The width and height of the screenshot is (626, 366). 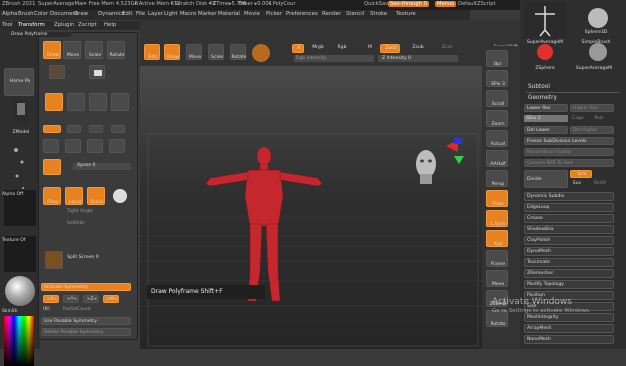 What do you see at coordinates (264, 224) in the screenshot?
I see `superaverageman-model` at bounding box center [264, 224].